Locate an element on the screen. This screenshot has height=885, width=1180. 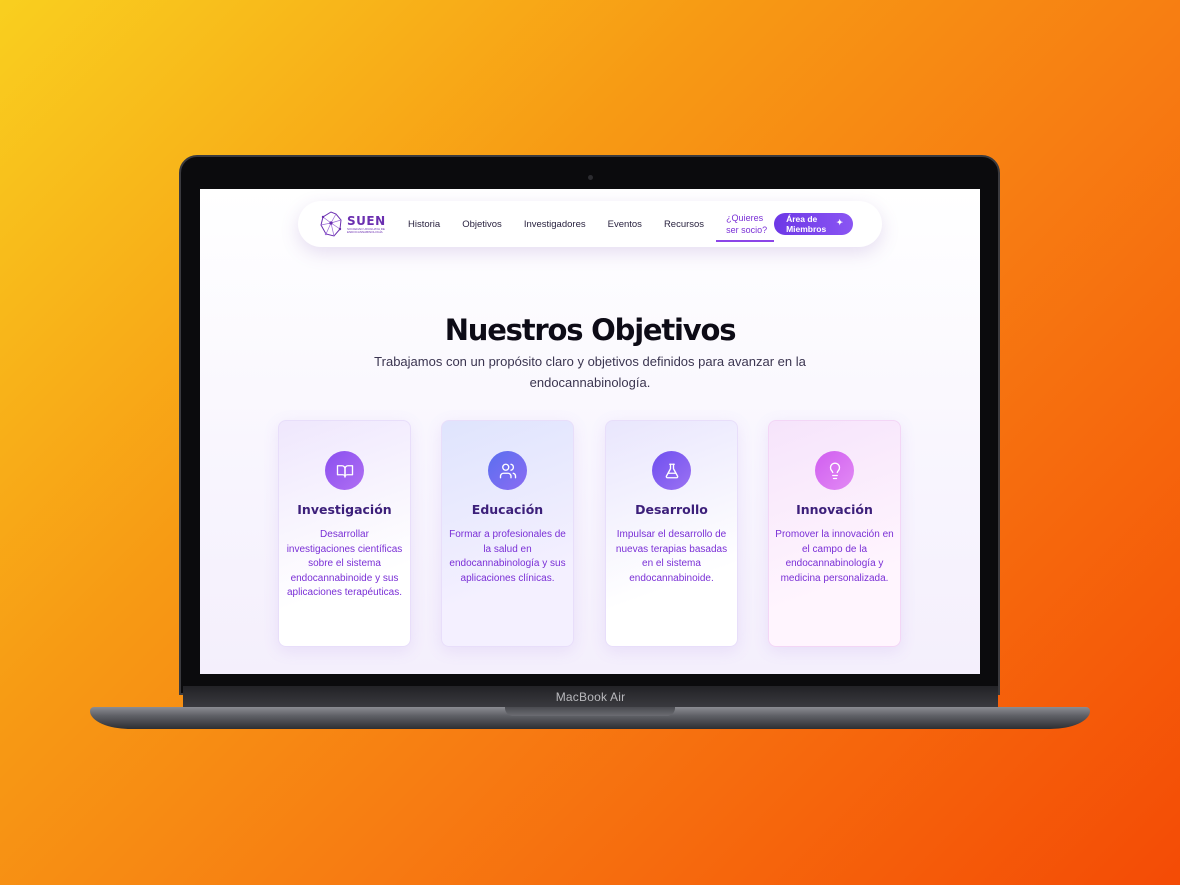
laptop-bottom-bezel: MacBook Air is located at coordinates (590, 697).